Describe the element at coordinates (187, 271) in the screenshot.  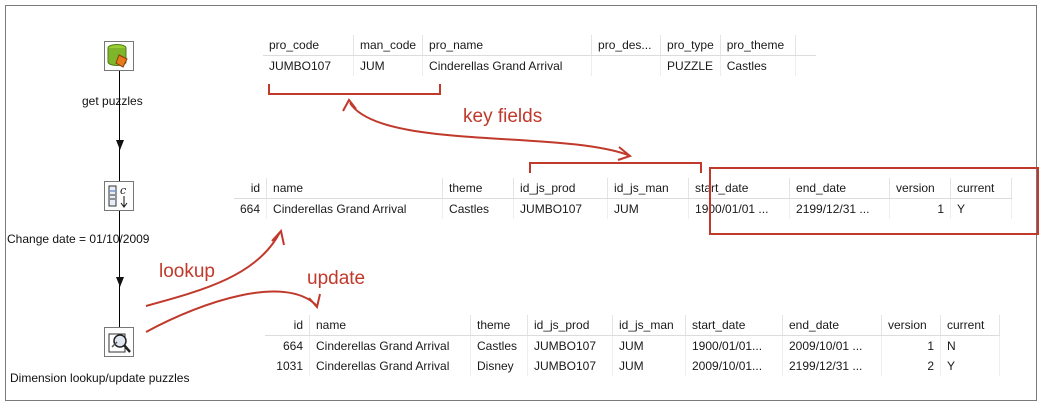
I see `lookup-label: lookup` at that location.